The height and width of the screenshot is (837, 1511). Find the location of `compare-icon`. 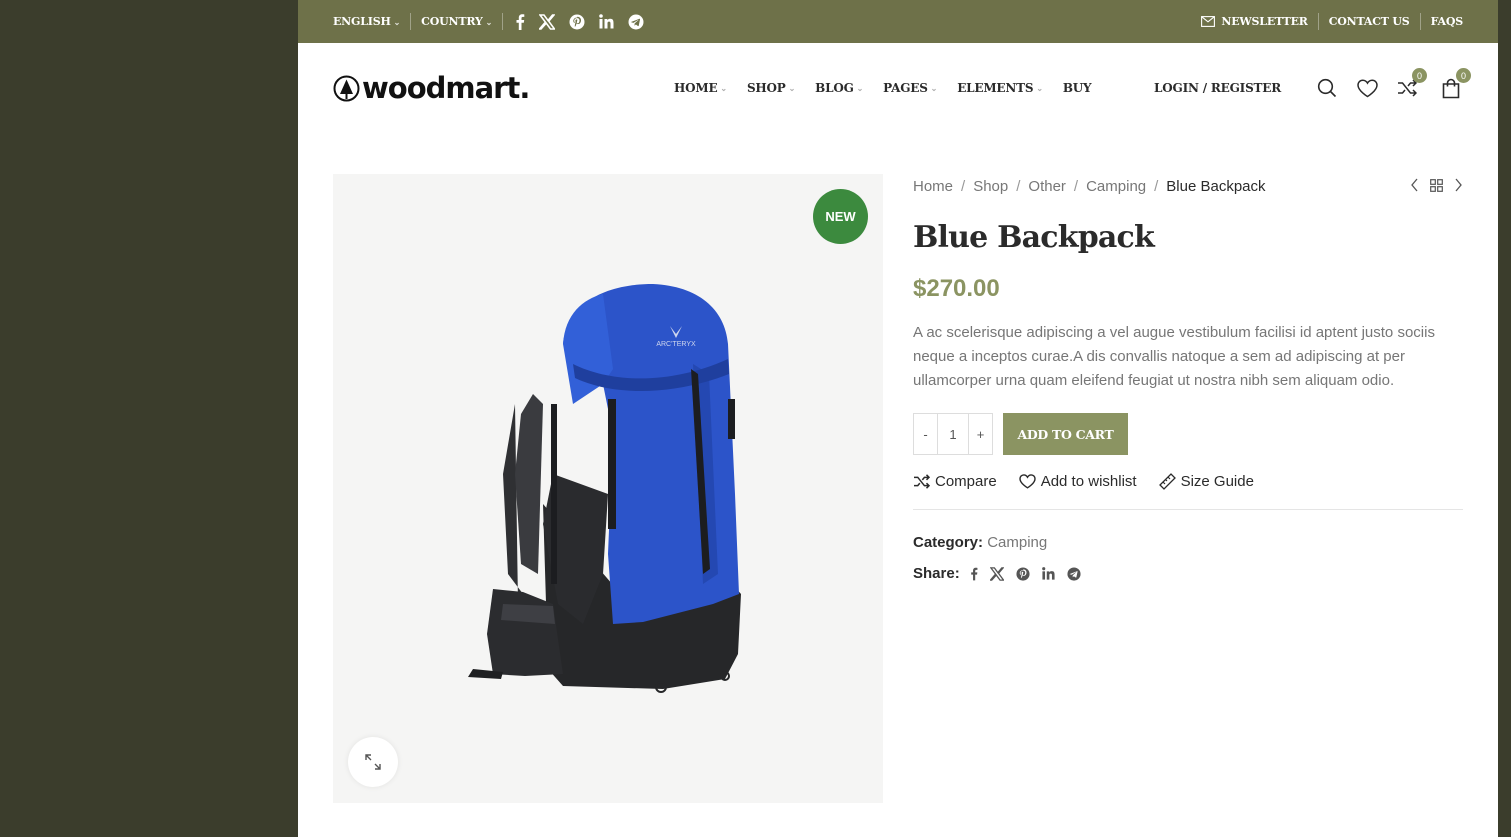

compare-icon is located at coordinates (922, 481).